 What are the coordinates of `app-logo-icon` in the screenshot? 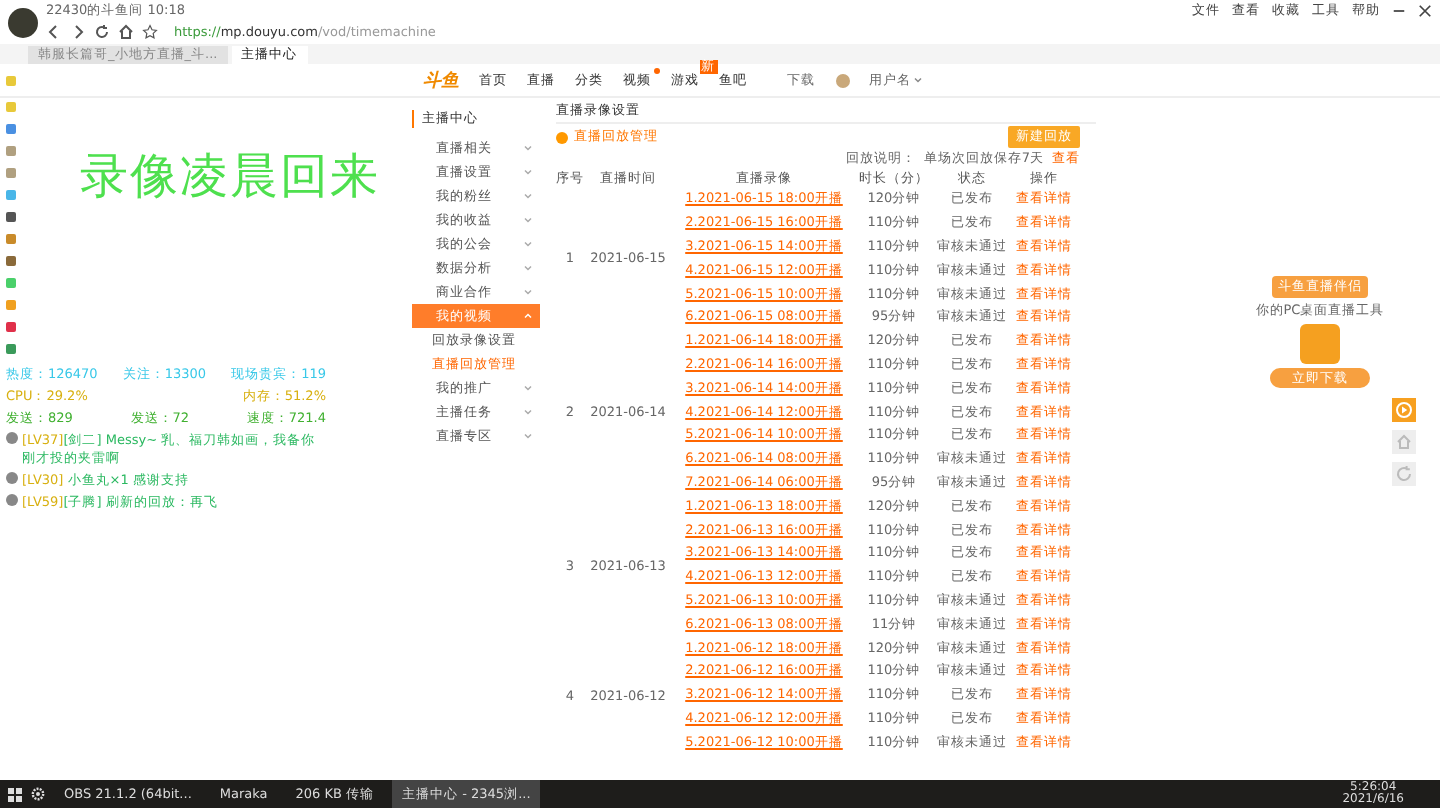 It's located at (1320, 344).